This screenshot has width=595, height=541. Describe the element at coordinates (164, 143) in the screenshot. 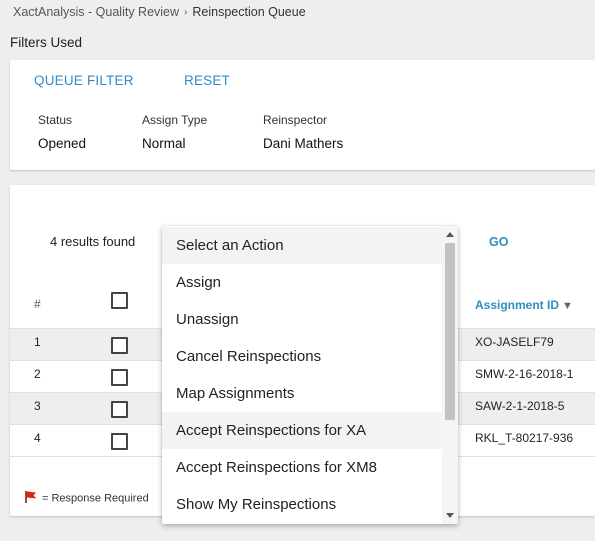

I see `filter-value: Normal` at that location.